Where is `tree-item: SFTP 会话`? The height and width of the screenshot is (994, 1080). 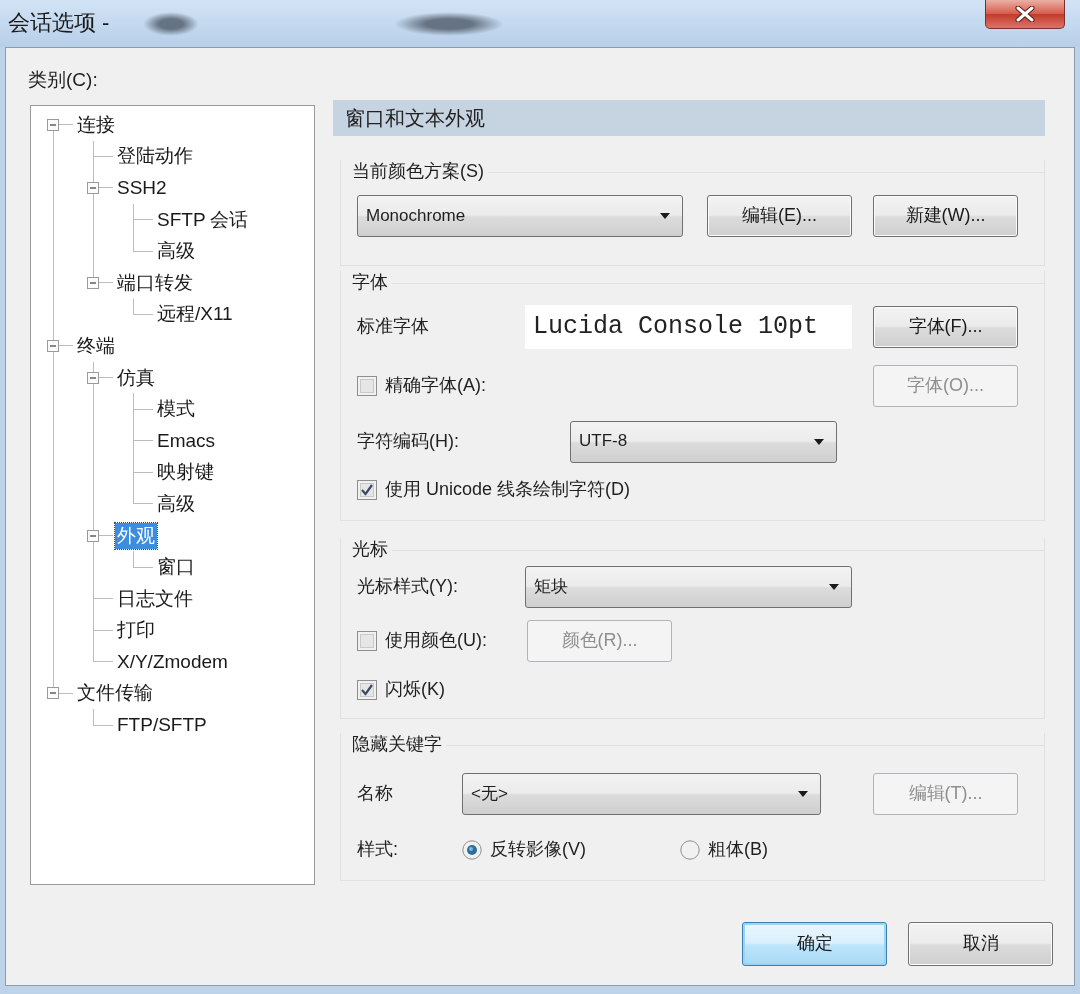 tree-item: SFTP 会话 is located at coordinates (203, 219).